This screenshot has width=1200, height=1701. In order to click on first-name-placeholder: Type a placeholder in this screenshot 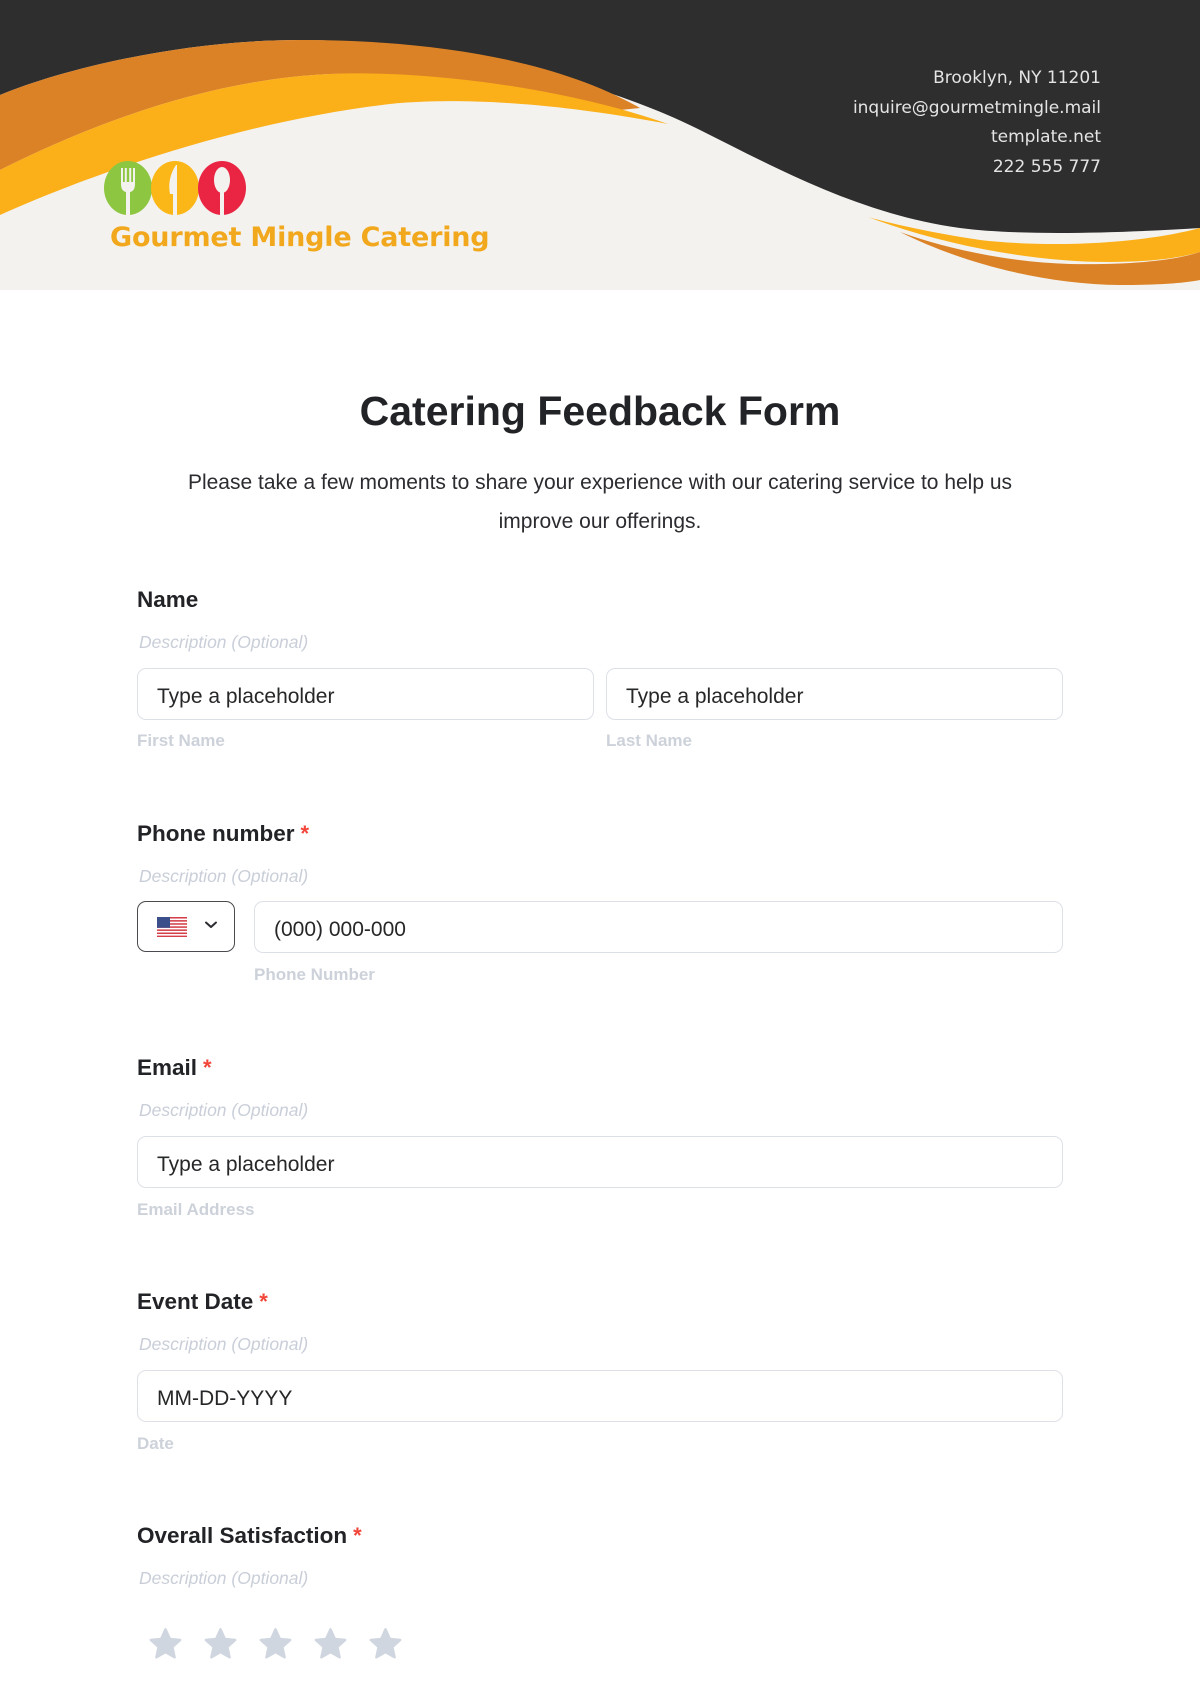, I will do `click(246, 696)`.